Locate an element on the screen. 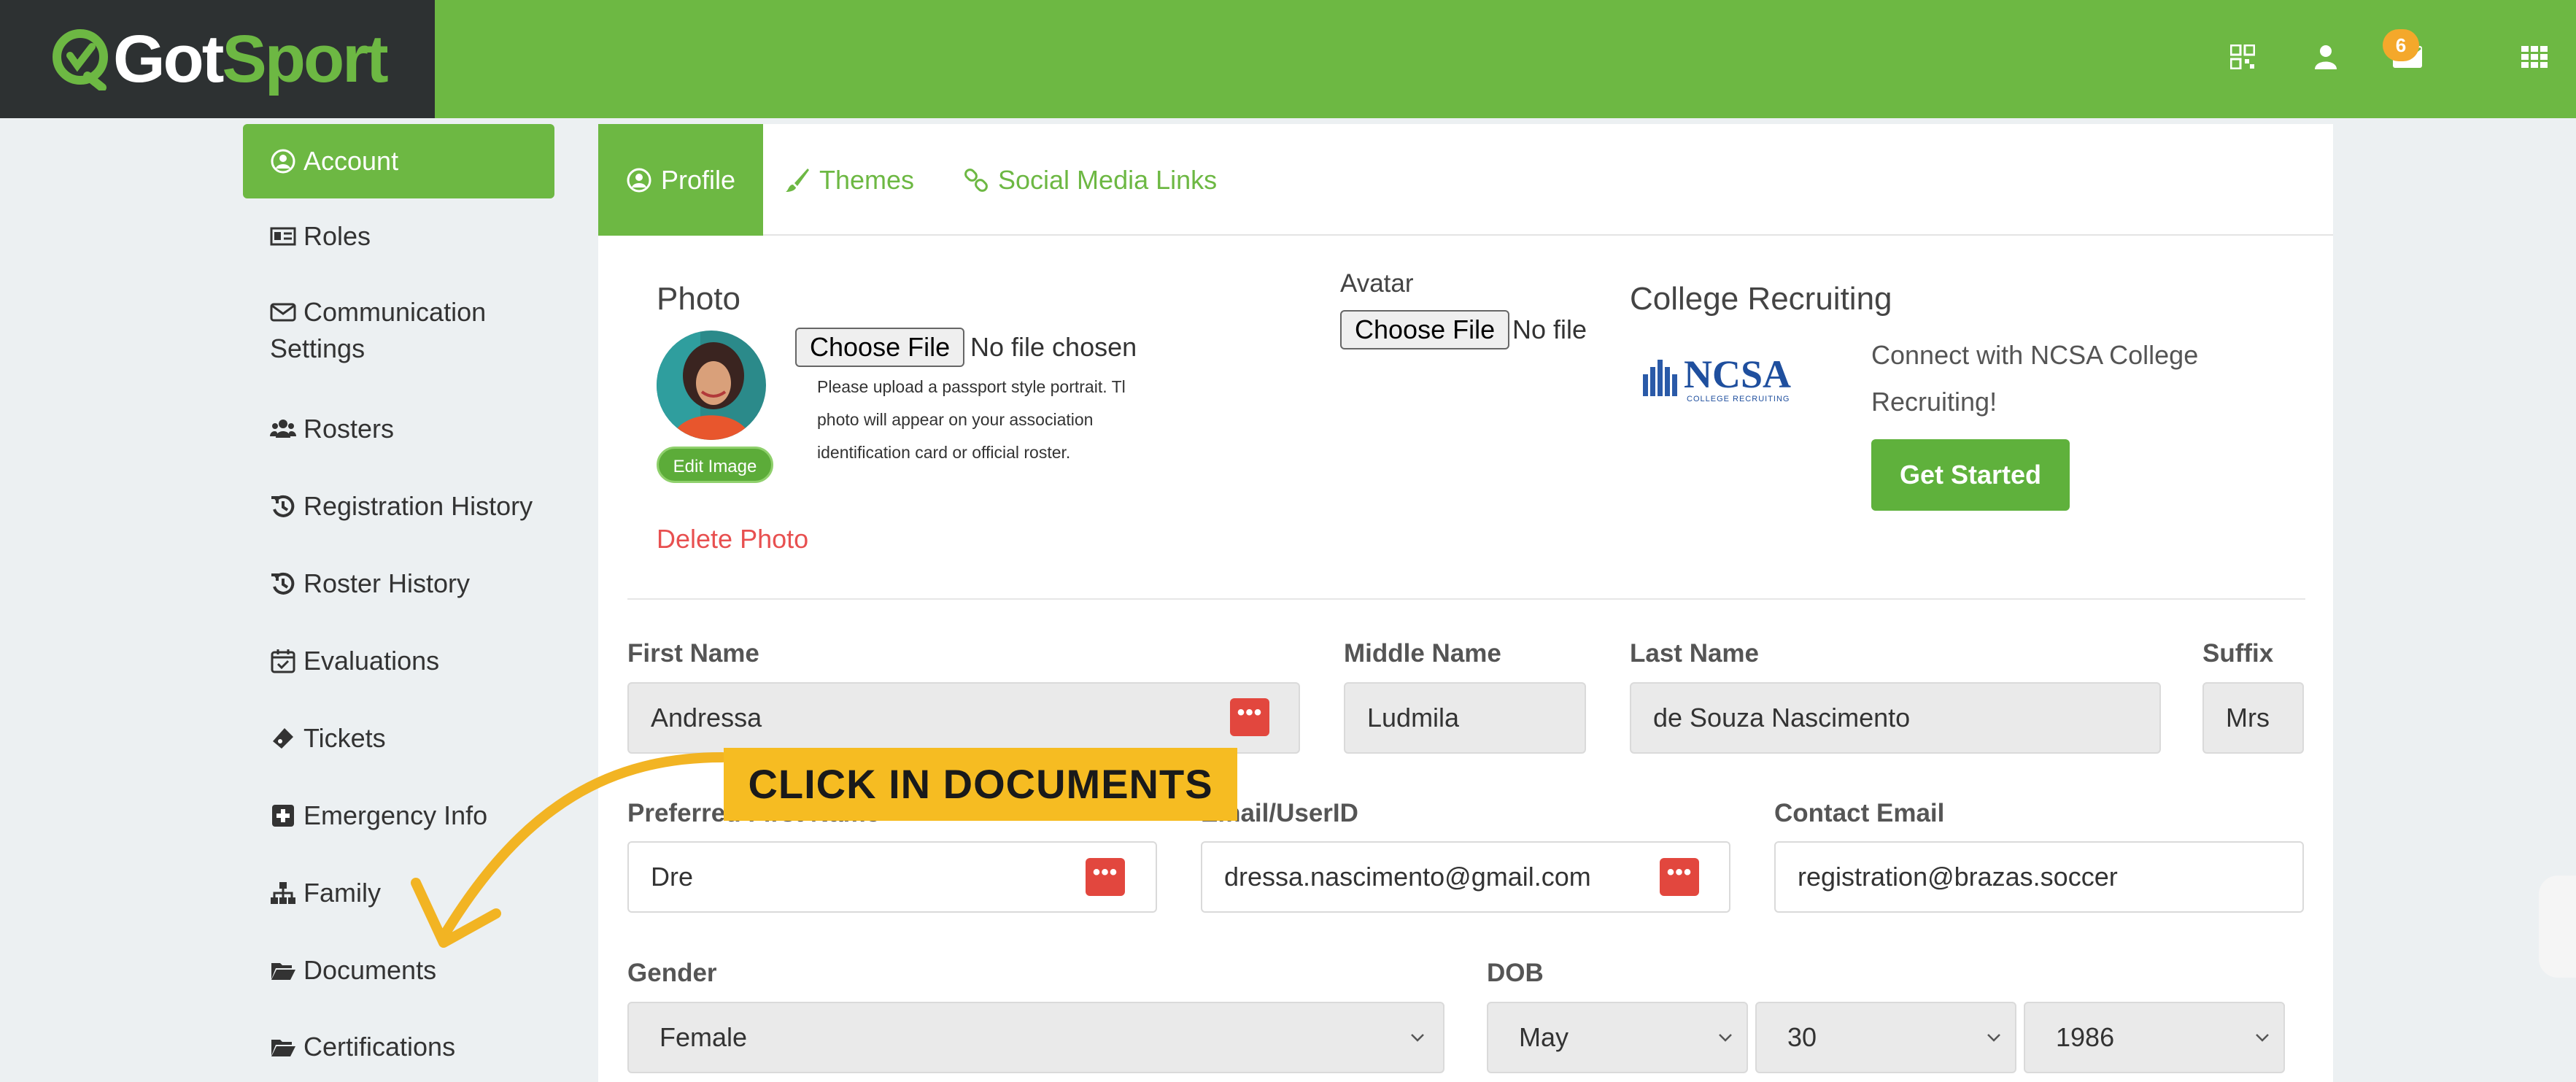 Image resolution: width=2576 pixels, height=1082 pixels. link-icon is located at coordinates (976, 180).